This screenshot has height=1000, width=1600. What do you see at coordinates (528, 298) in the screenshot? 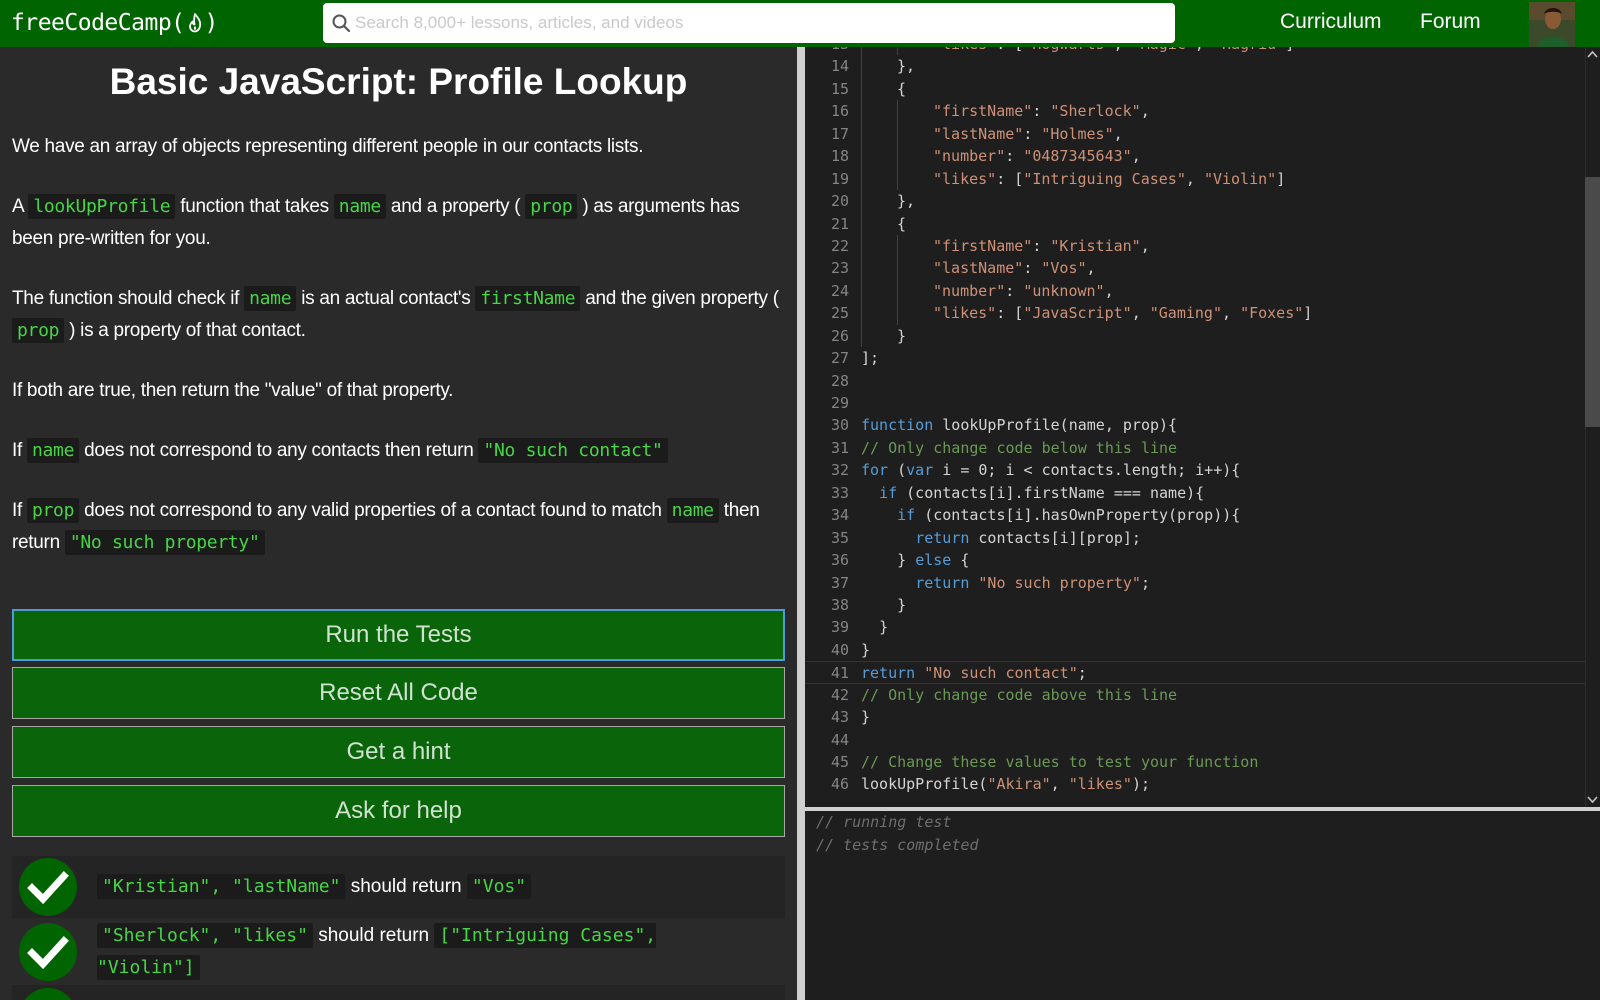
I see `inline-code: firstName` at bounding box center [528, 298].